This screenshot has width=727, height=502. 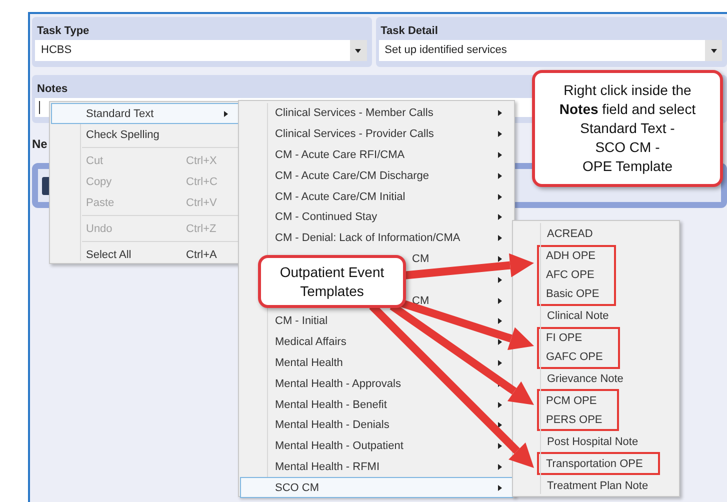 I want to click on menu-item: PCM OPE, so click(x=571, y=400).